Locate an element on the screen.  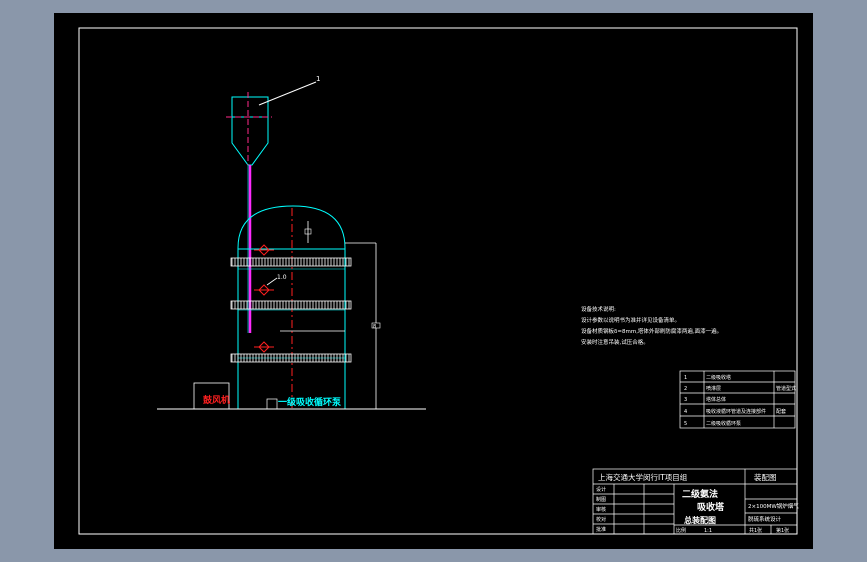
parts-row-no: 4 is located at coordinates (685, 412).